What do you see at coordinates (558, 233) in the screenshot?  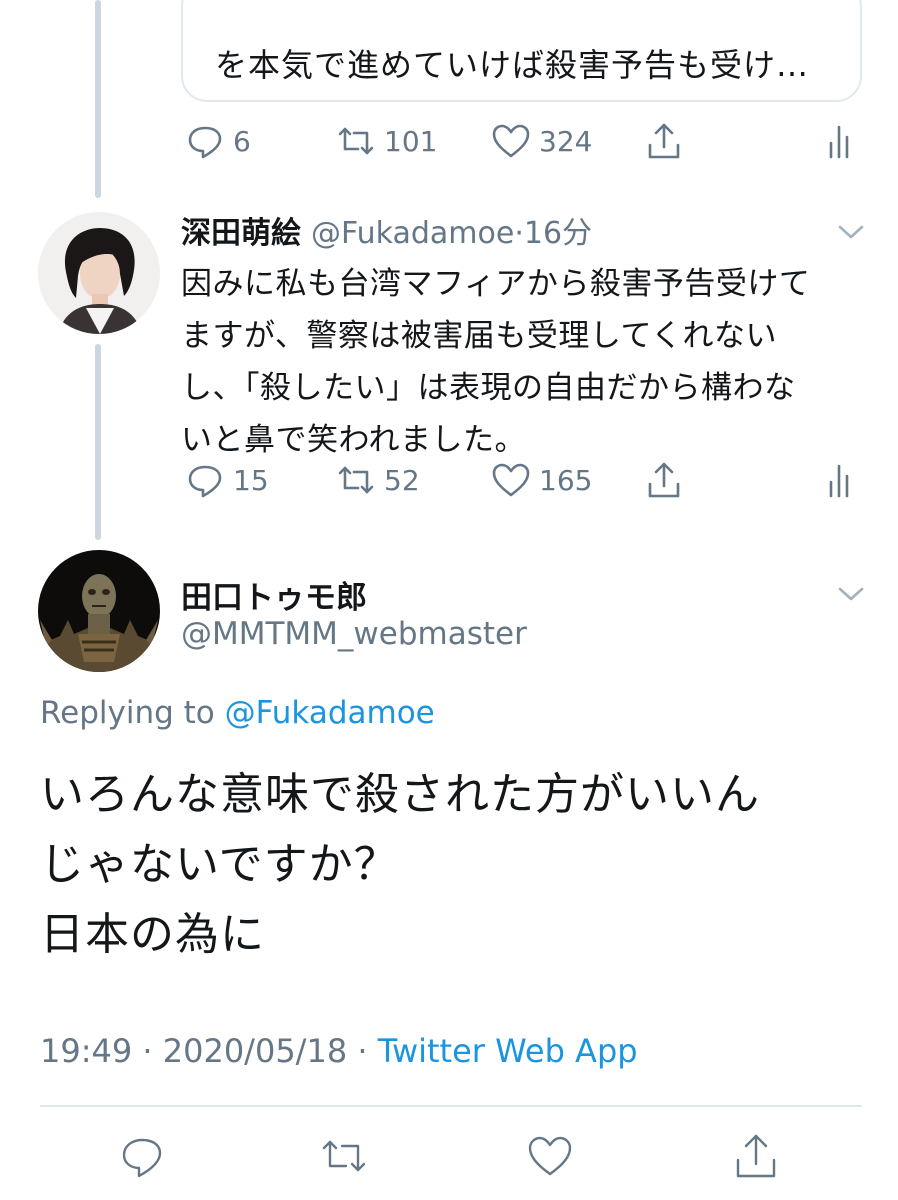 I see `timestamp: 16分` at bounding box center [558, 233].